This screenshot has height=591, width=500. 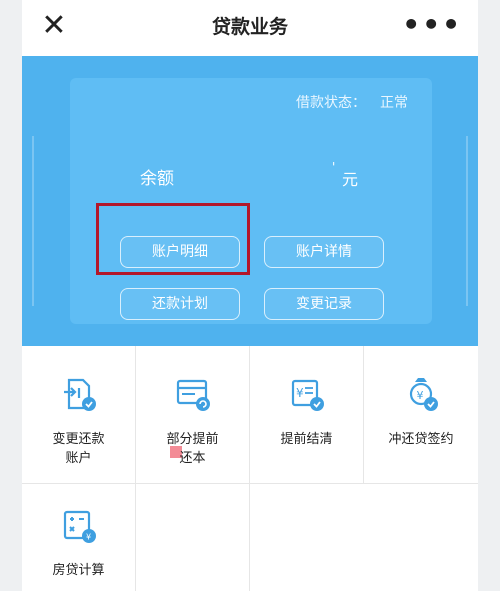 I want to click on loan-sign-icon: ¥, so click(x=423, y=394).